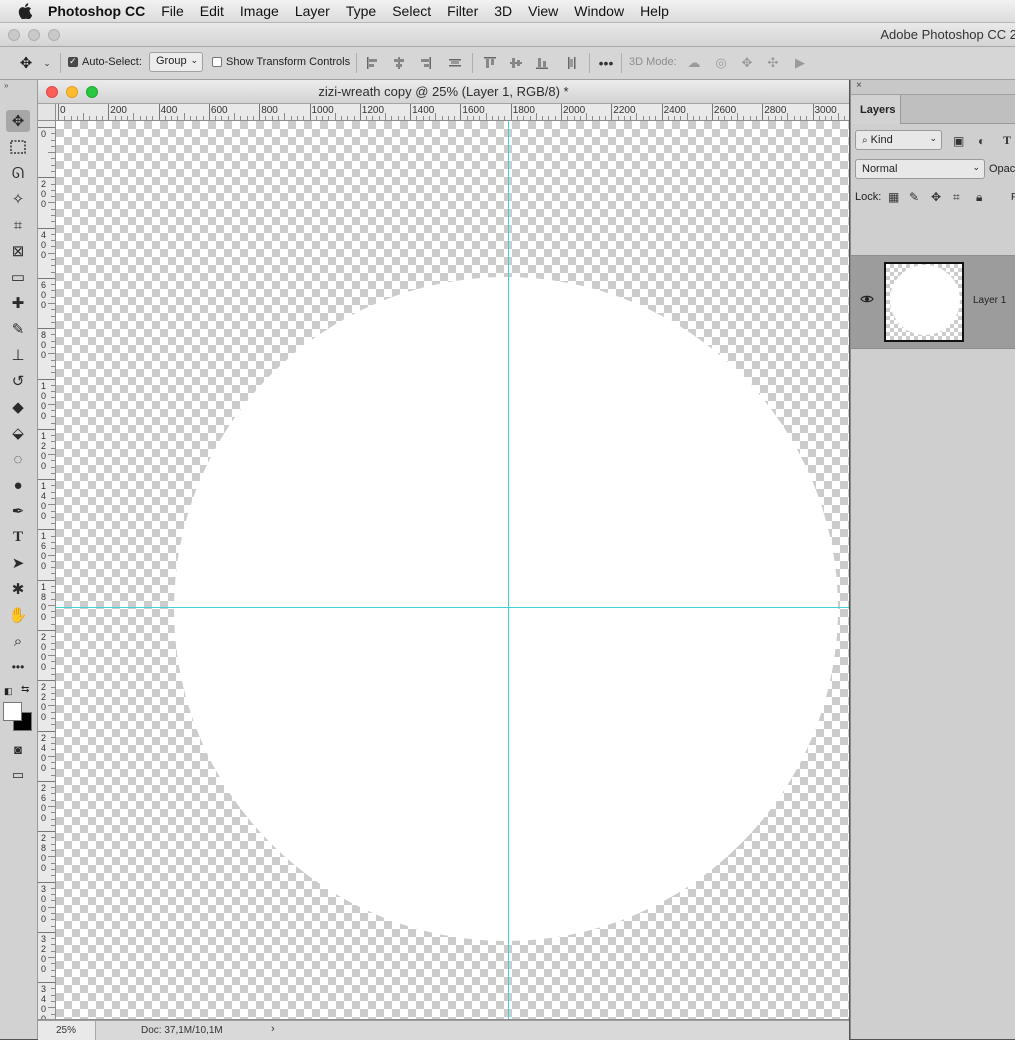 Image resolution: width=1015 pixels, height=1040 pixels. I want to click on menu-select: Select, so click(411, 11).